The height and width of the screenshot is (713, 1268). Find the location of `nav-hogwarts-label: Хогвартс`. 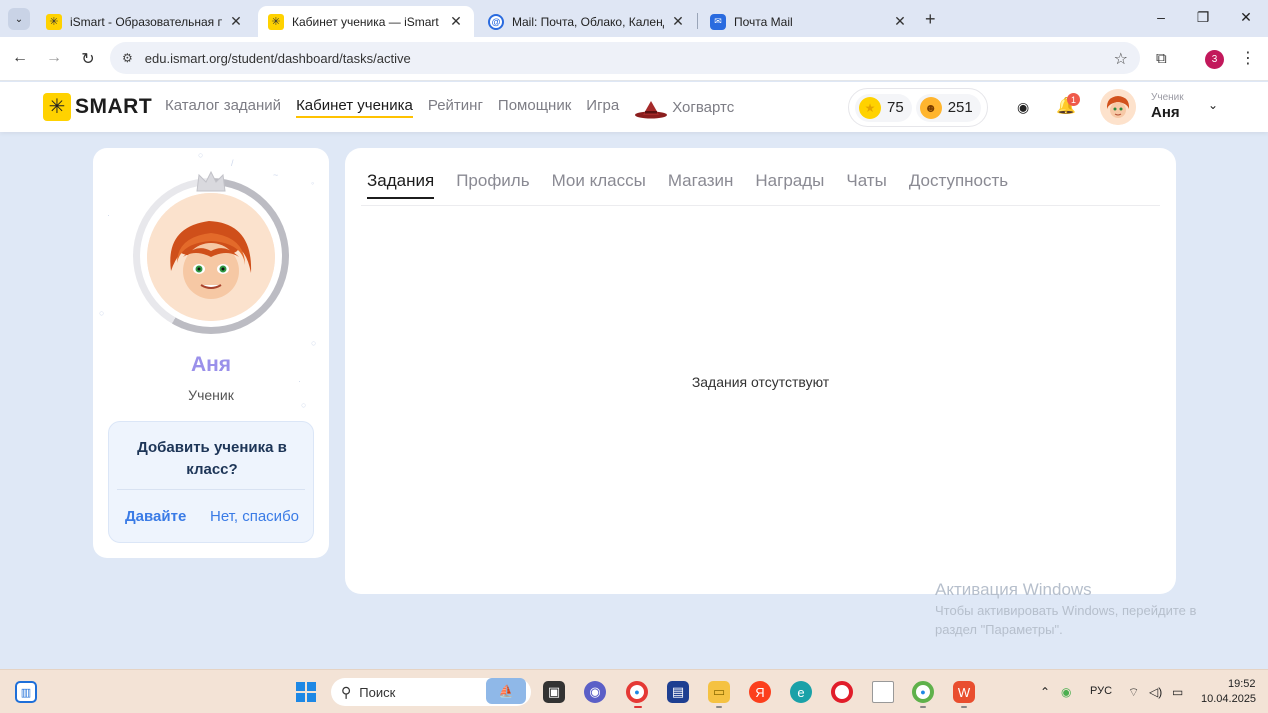

nav-hogwarts-label: Хогвартс is located at coordinates (703, 107).